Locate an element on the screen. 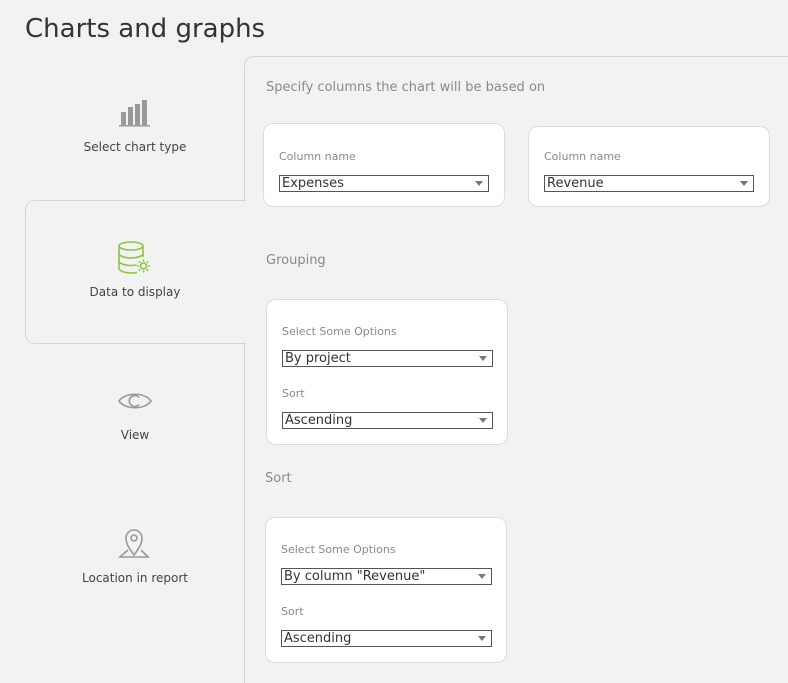 The image size is (788, 683). step-label: Location in report is located at coordinates (135, 578).